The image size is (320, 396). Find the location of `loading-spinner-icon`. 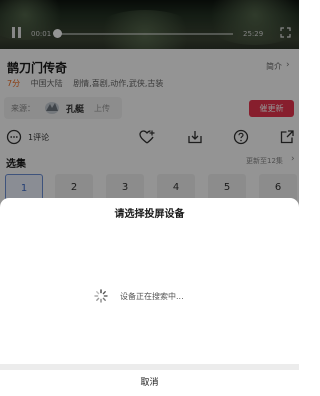

loading-spinner-icon is located at coordinates (101, 296).